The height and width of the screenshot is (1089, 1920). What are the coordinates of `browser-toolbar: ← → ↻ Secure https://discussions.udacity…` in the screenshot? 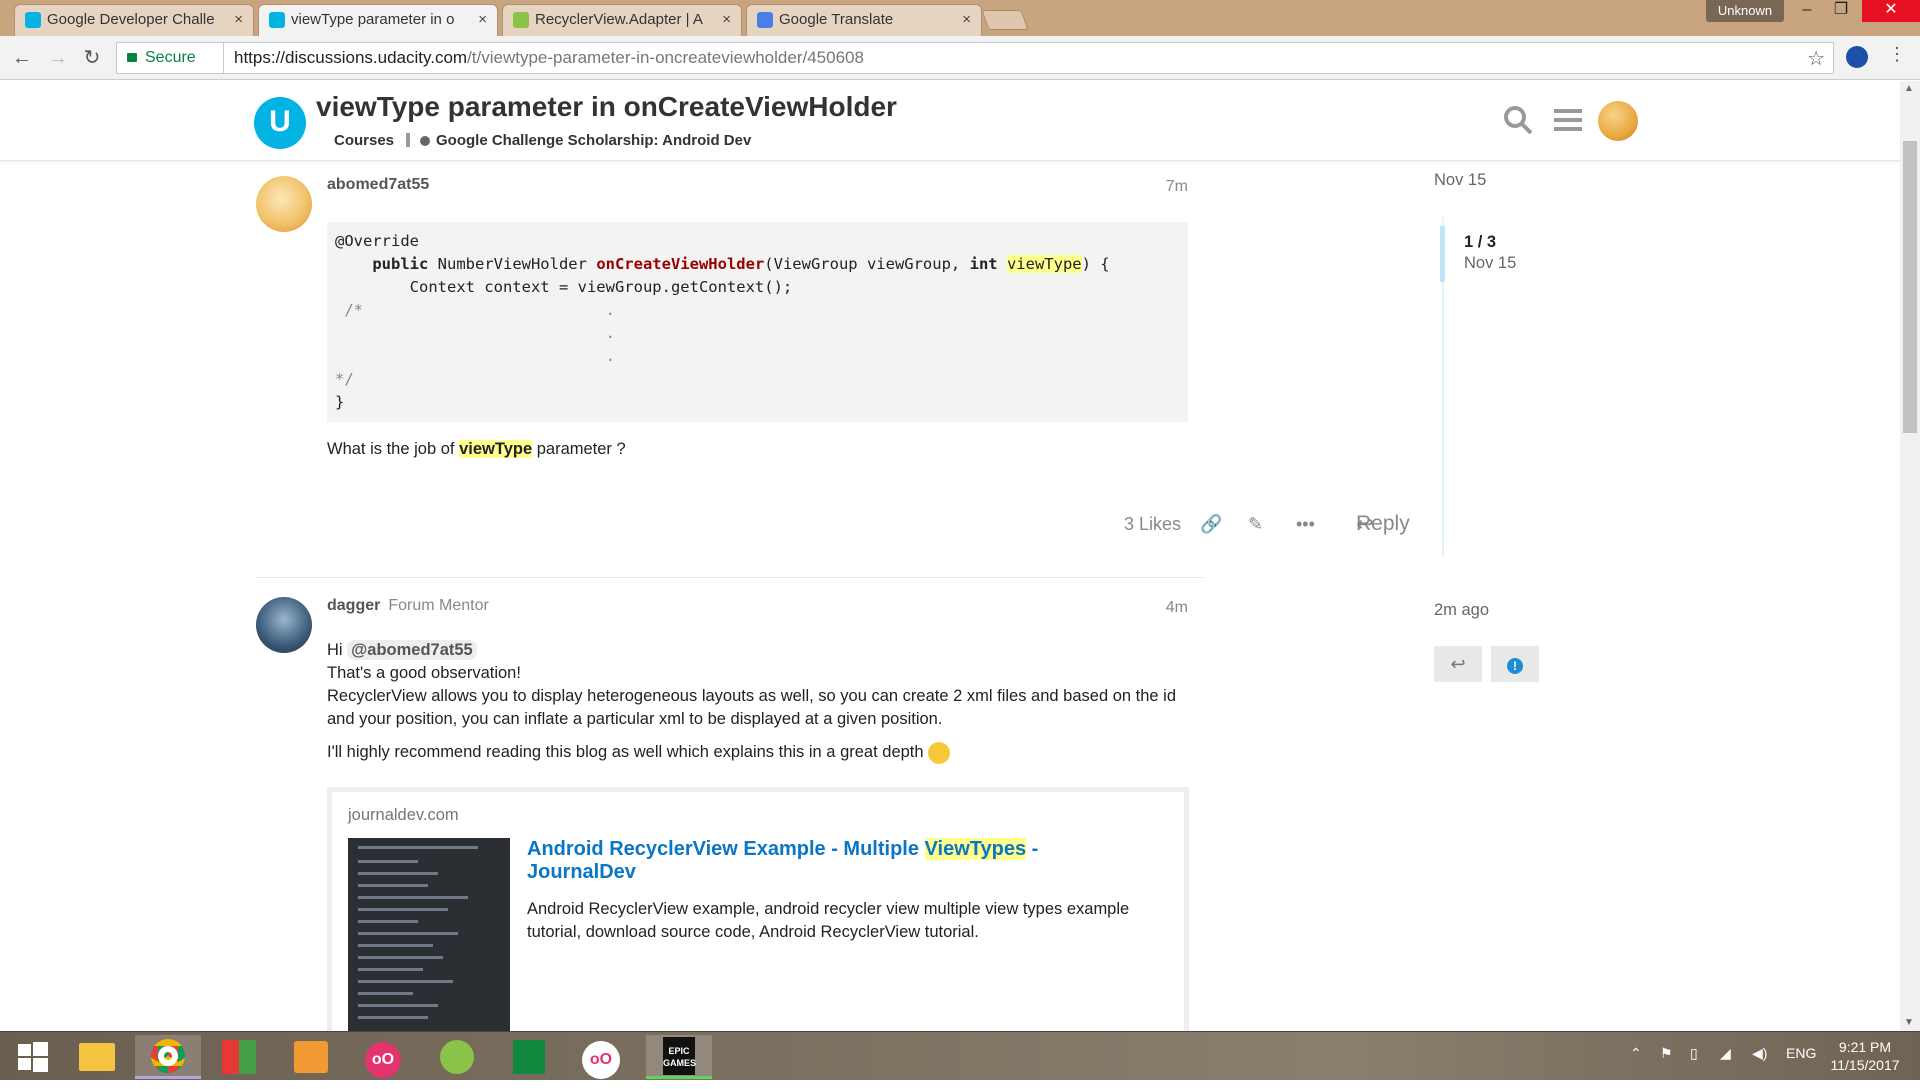 It's located at (960, 58).